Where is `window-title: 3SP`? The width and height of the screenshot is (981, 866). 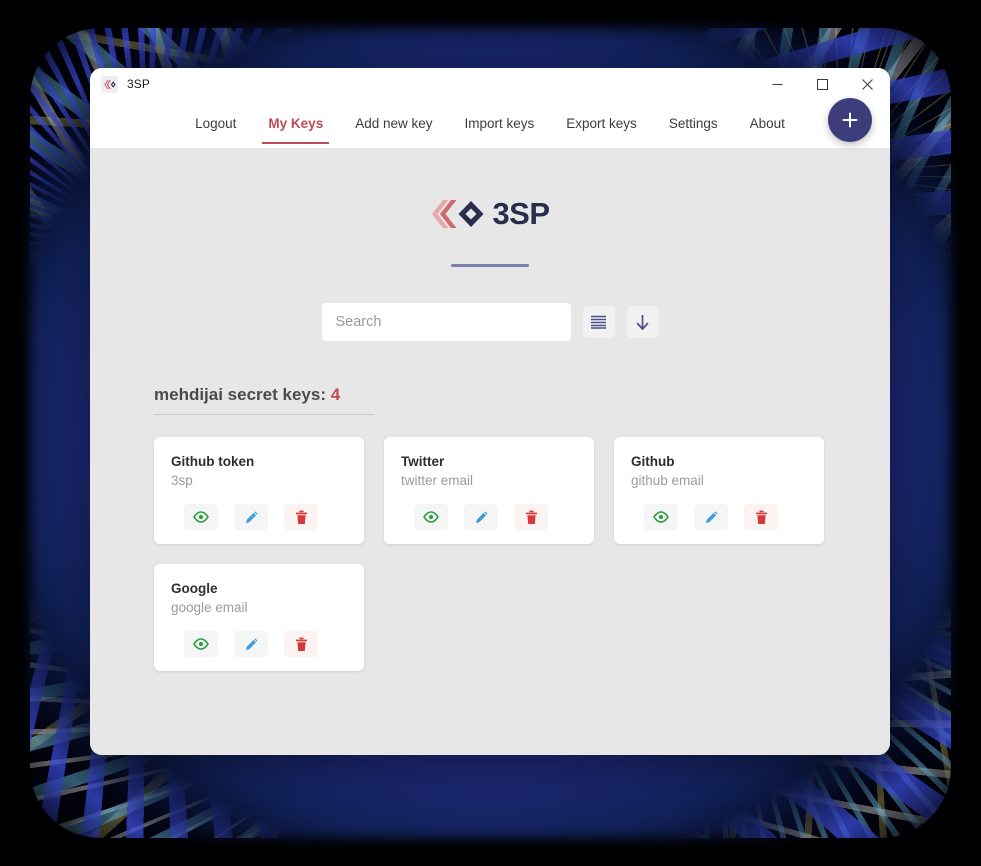 window-title: 3SP is located at coordinates (138, 84).